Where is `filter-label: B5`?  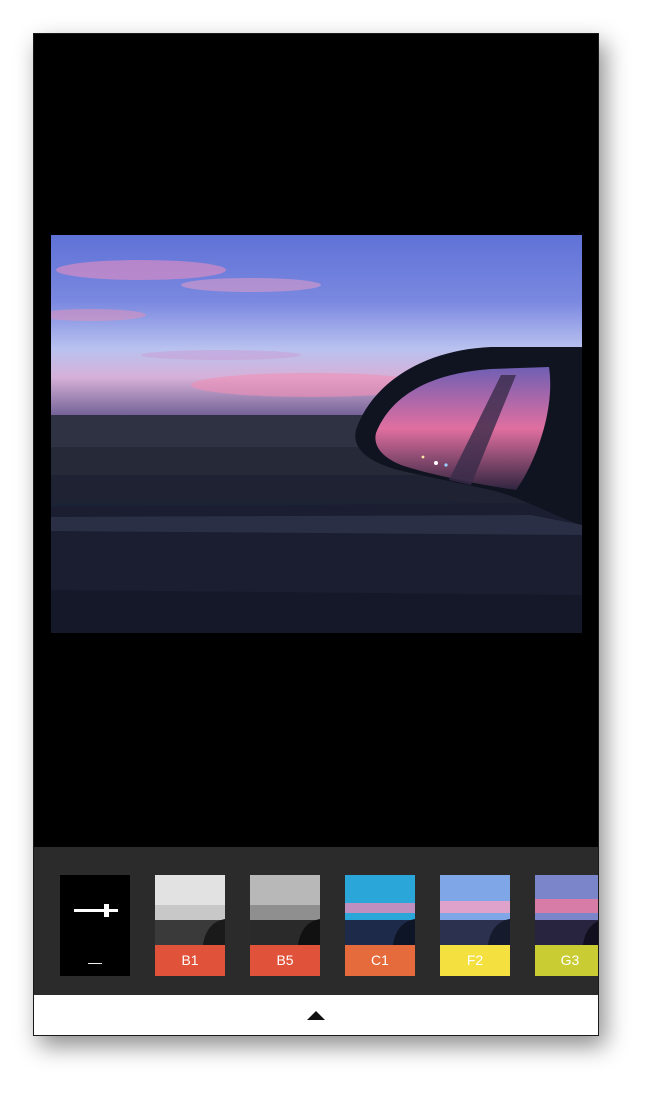
filter-label: B5 is located at coordinates (285, 960).